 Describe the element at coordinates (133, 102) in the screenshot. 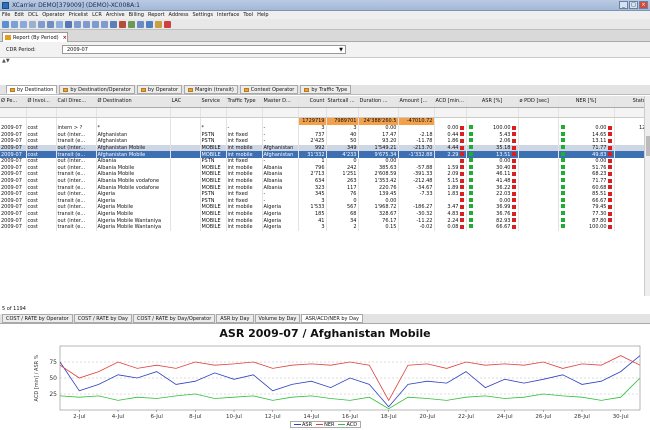

I see `col-destination: Ø Destination` at that location.